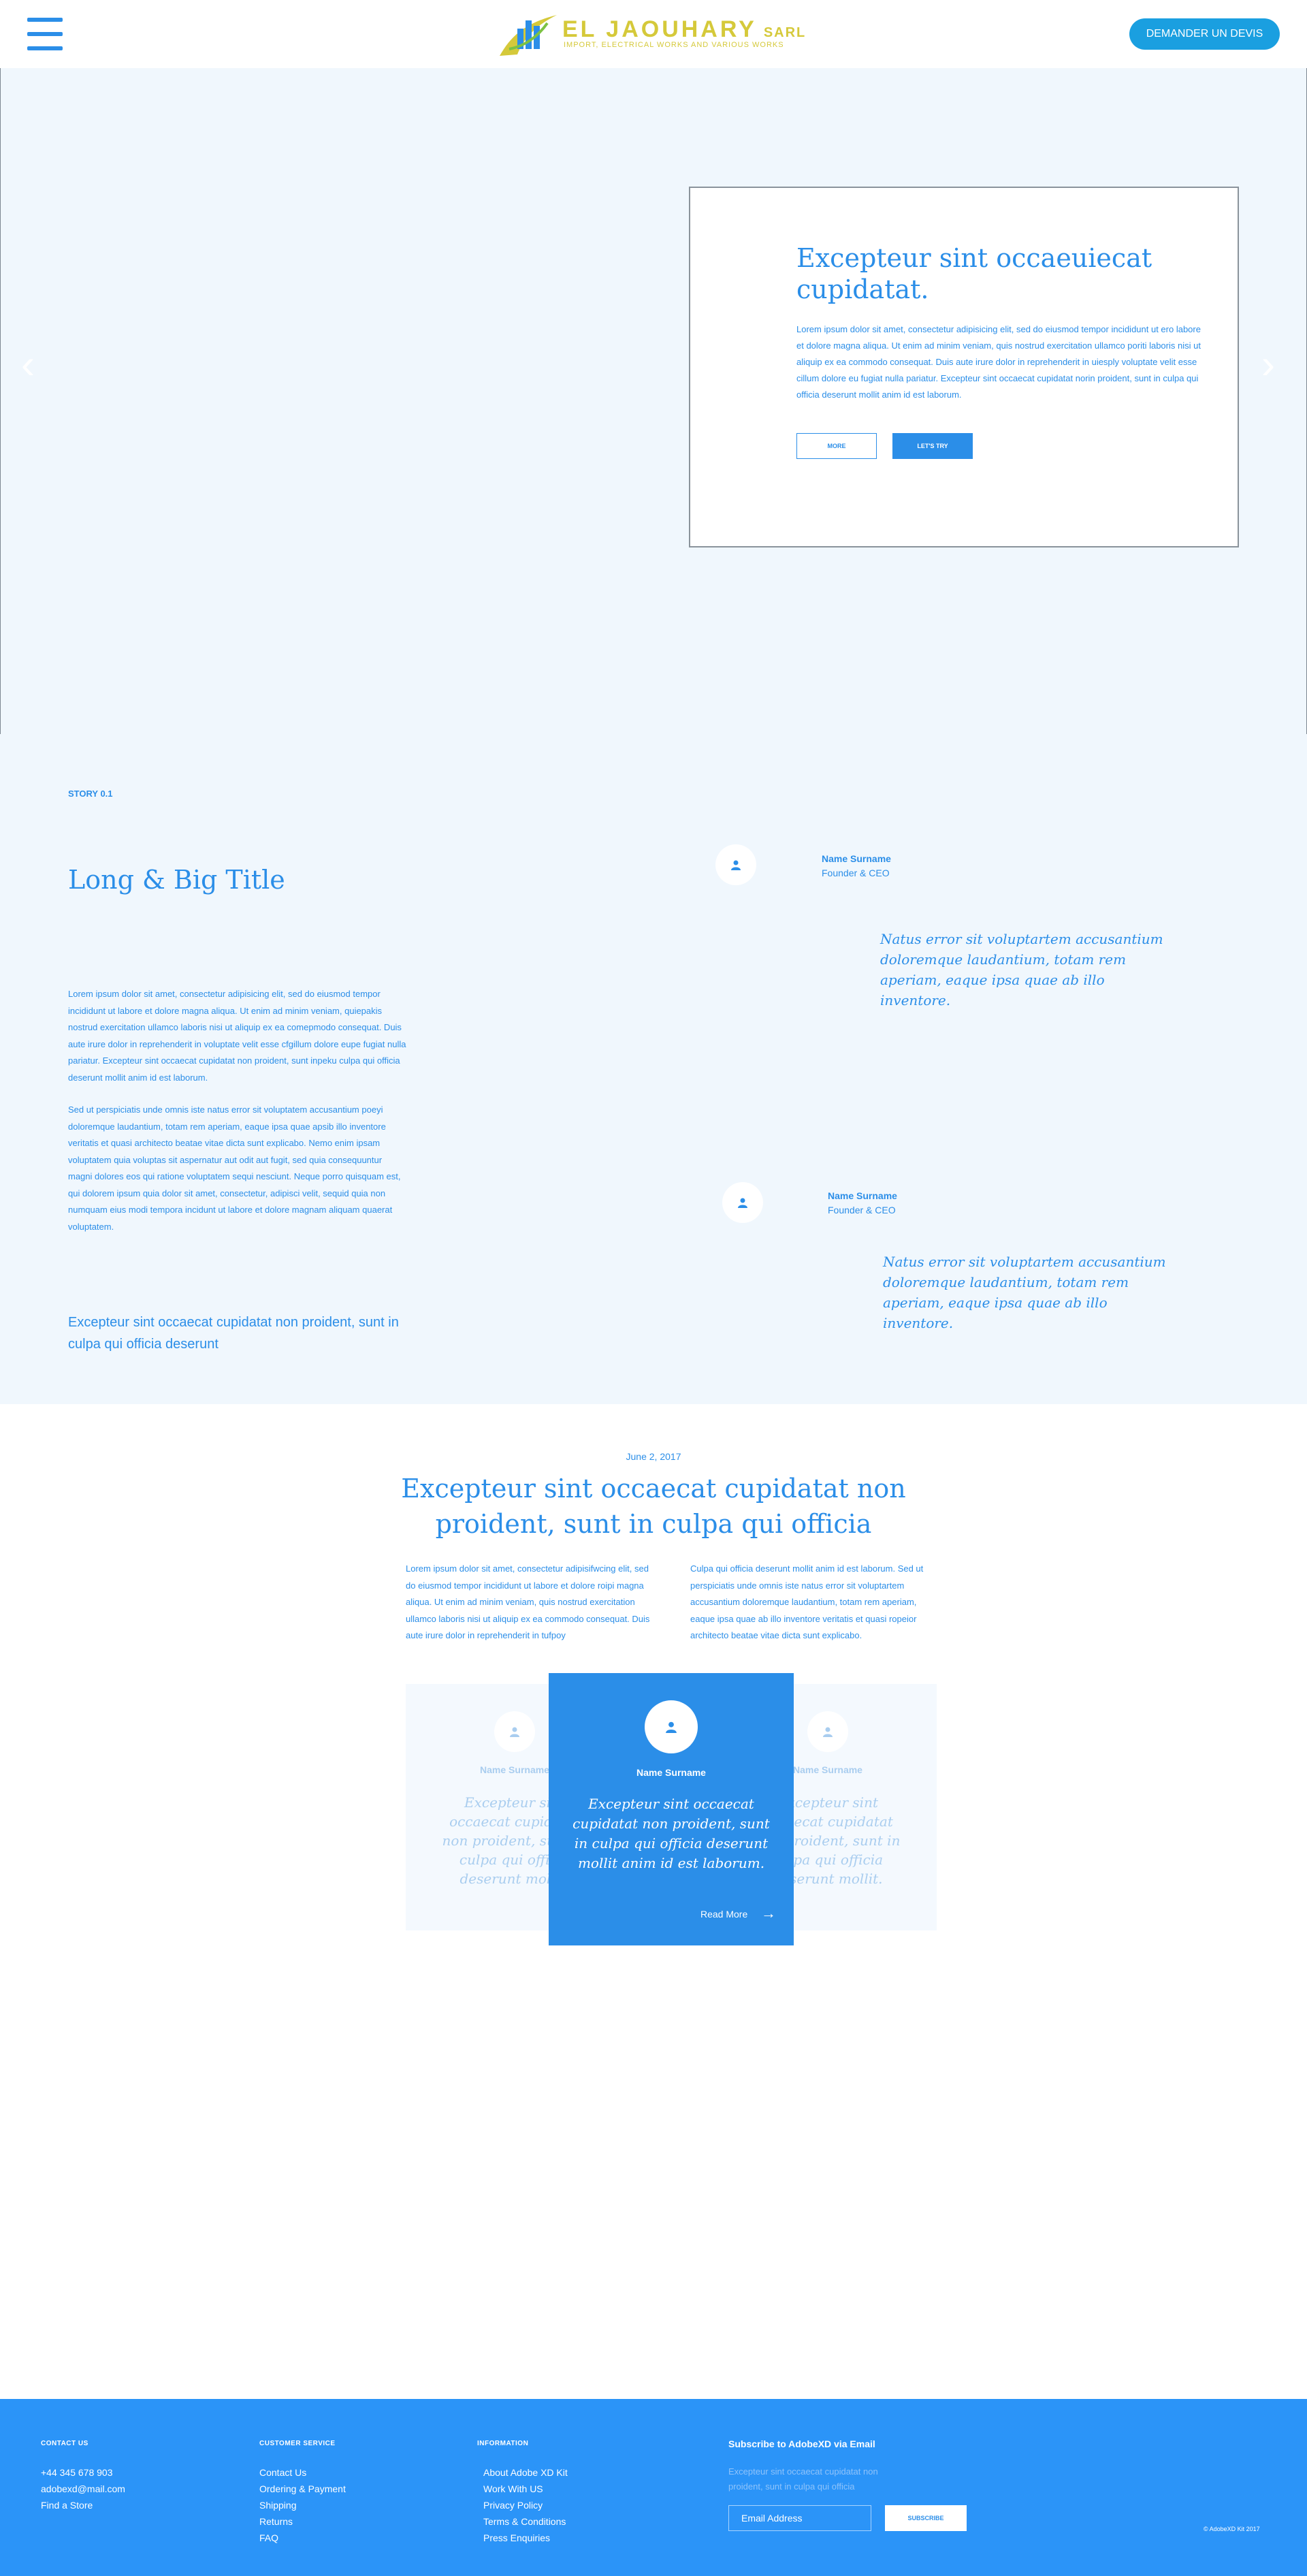 The height and width of the screenshot is (2576, 1307). Describe the element at coordinates (526, 2538) in the screenshot. I see `footer-link: Press Enquiries` at that location.